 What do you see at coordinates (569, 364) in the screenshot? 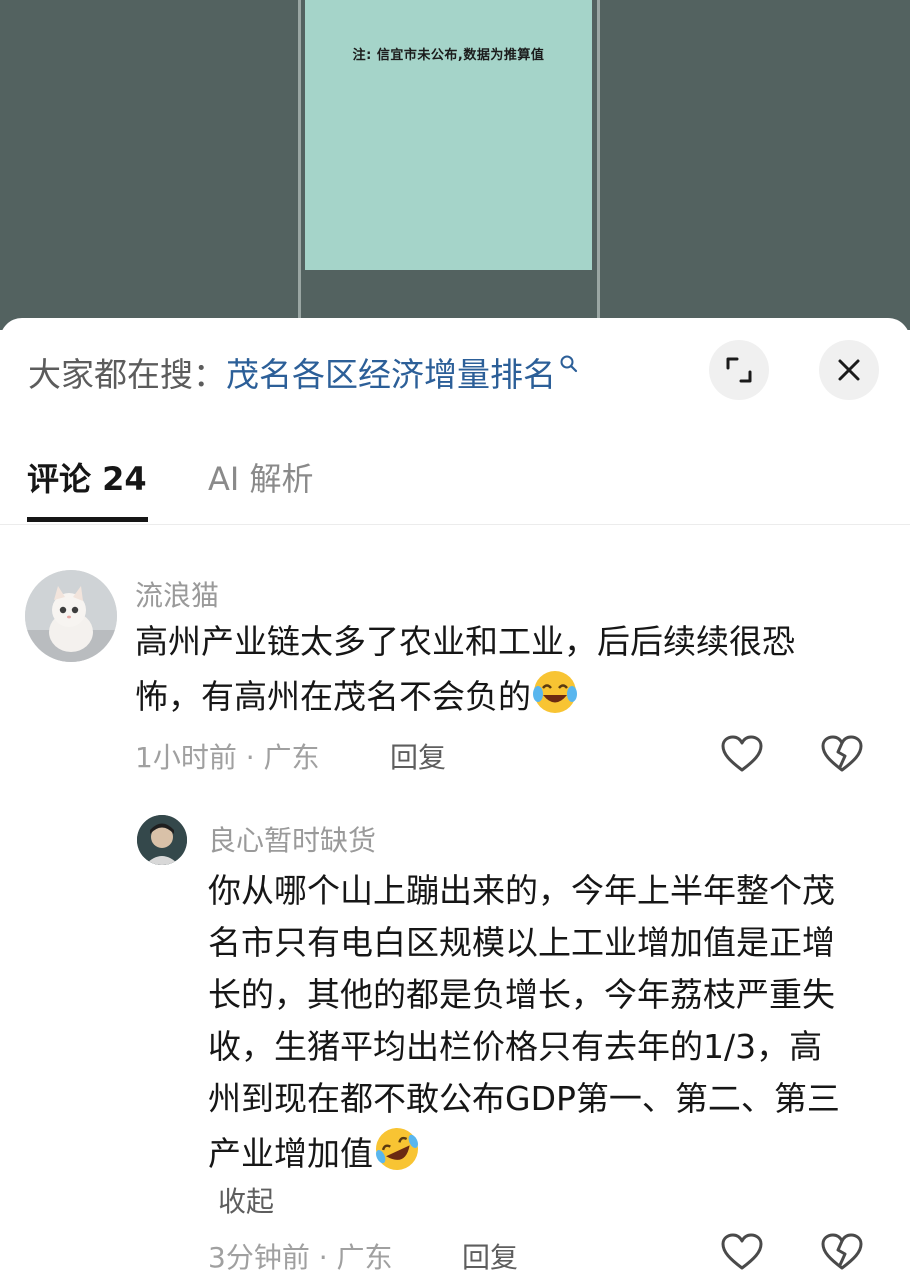
I see `search-icon` at bounding box center [569, 364].